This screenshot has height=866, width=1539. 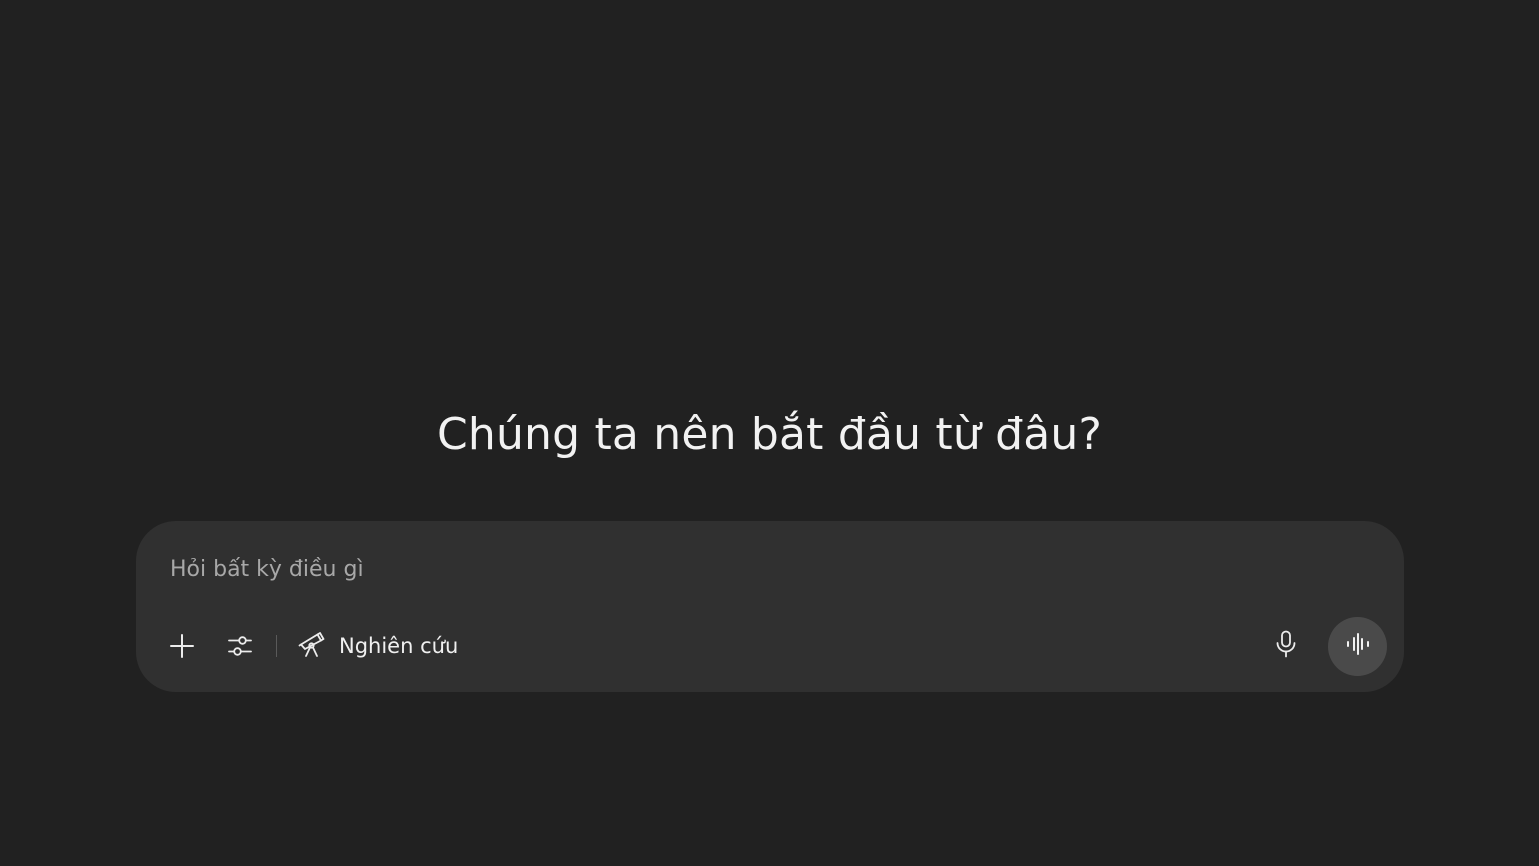 I want to click on plus-icon, so click(x=182, y=646).